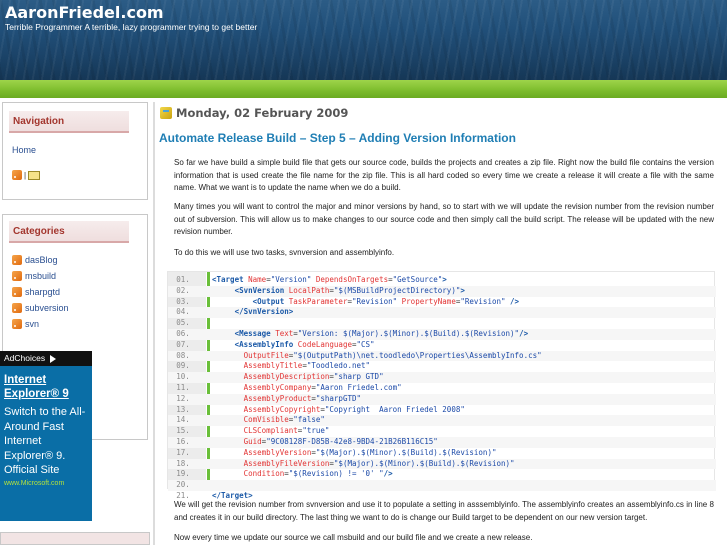 Image resolution: width=727 pixels, height=545 pixels. What do you see at coordinates (25, 358) in the screenshot?
I see `ad-choices-text: AdChoices` at bounding box center [25, 358].